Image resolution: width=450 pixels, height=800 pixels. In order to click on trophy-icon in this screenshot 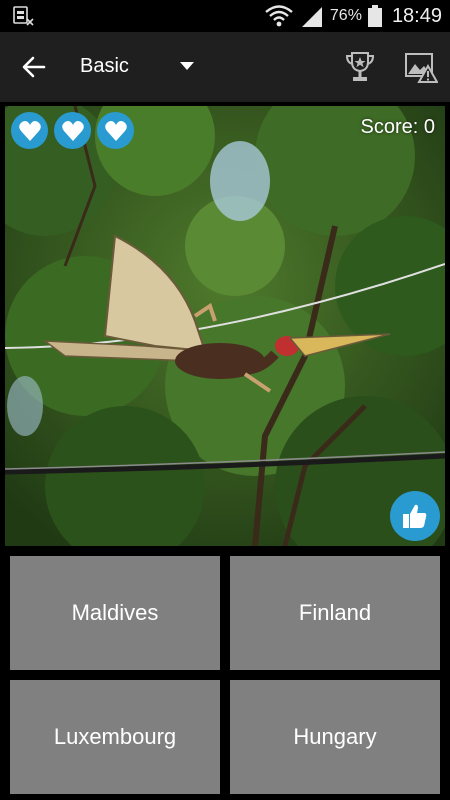, I will do `click(360, 67)`.